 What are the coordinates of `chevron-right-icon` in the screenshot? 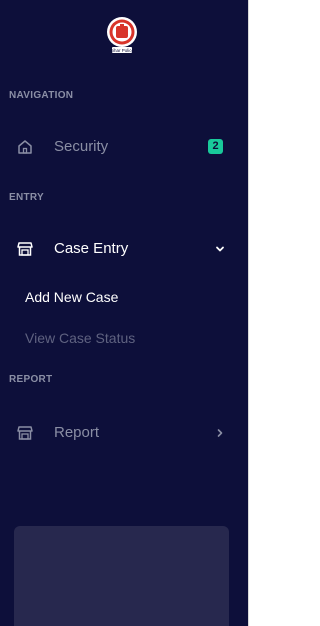 It's located at (220, 433).